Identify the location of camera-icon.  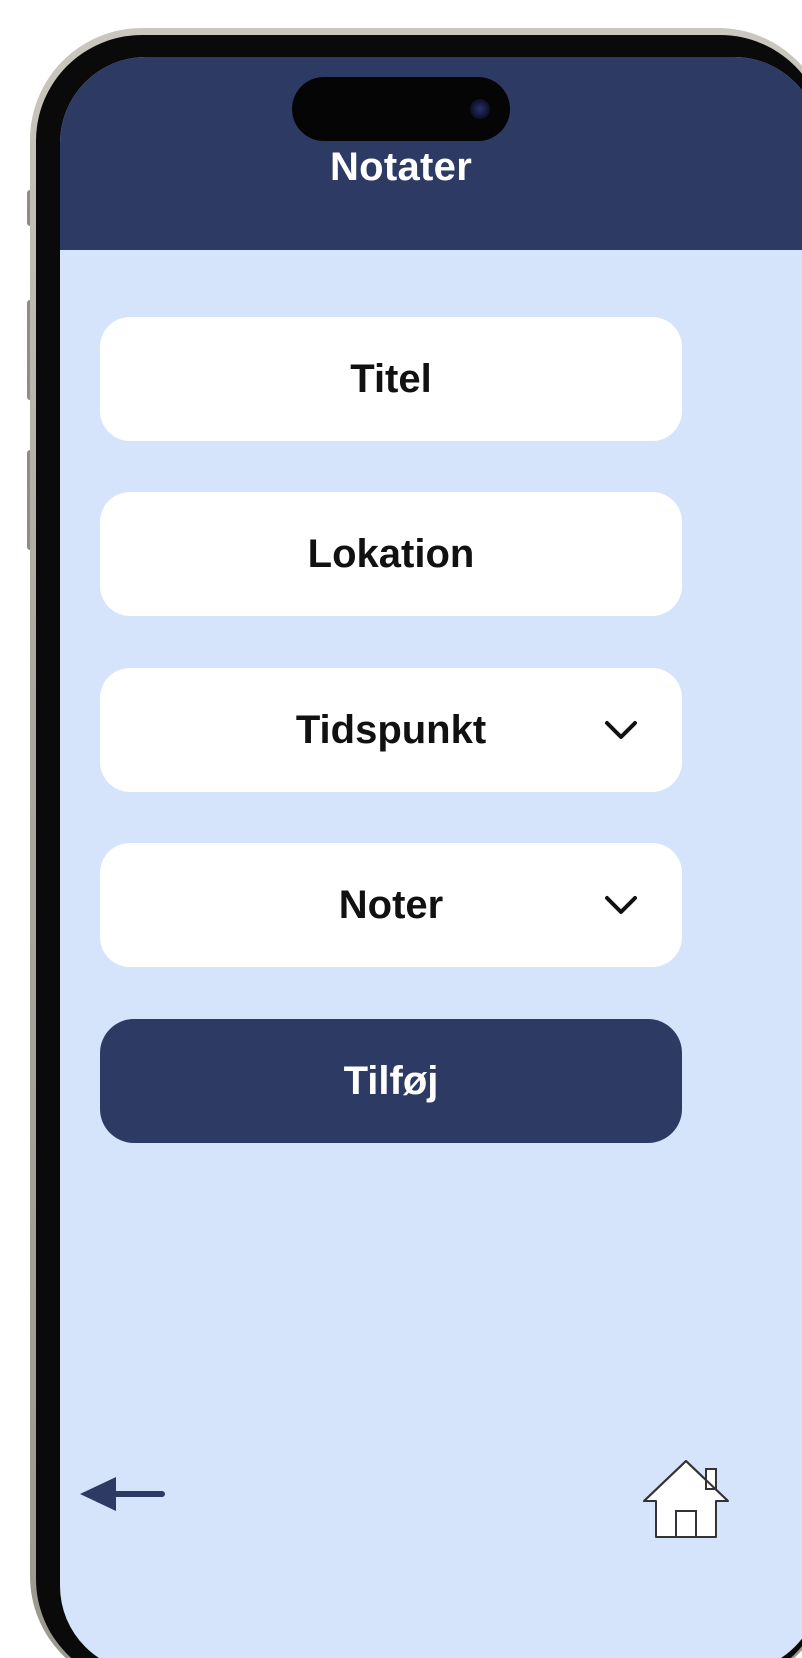
(480, 109).